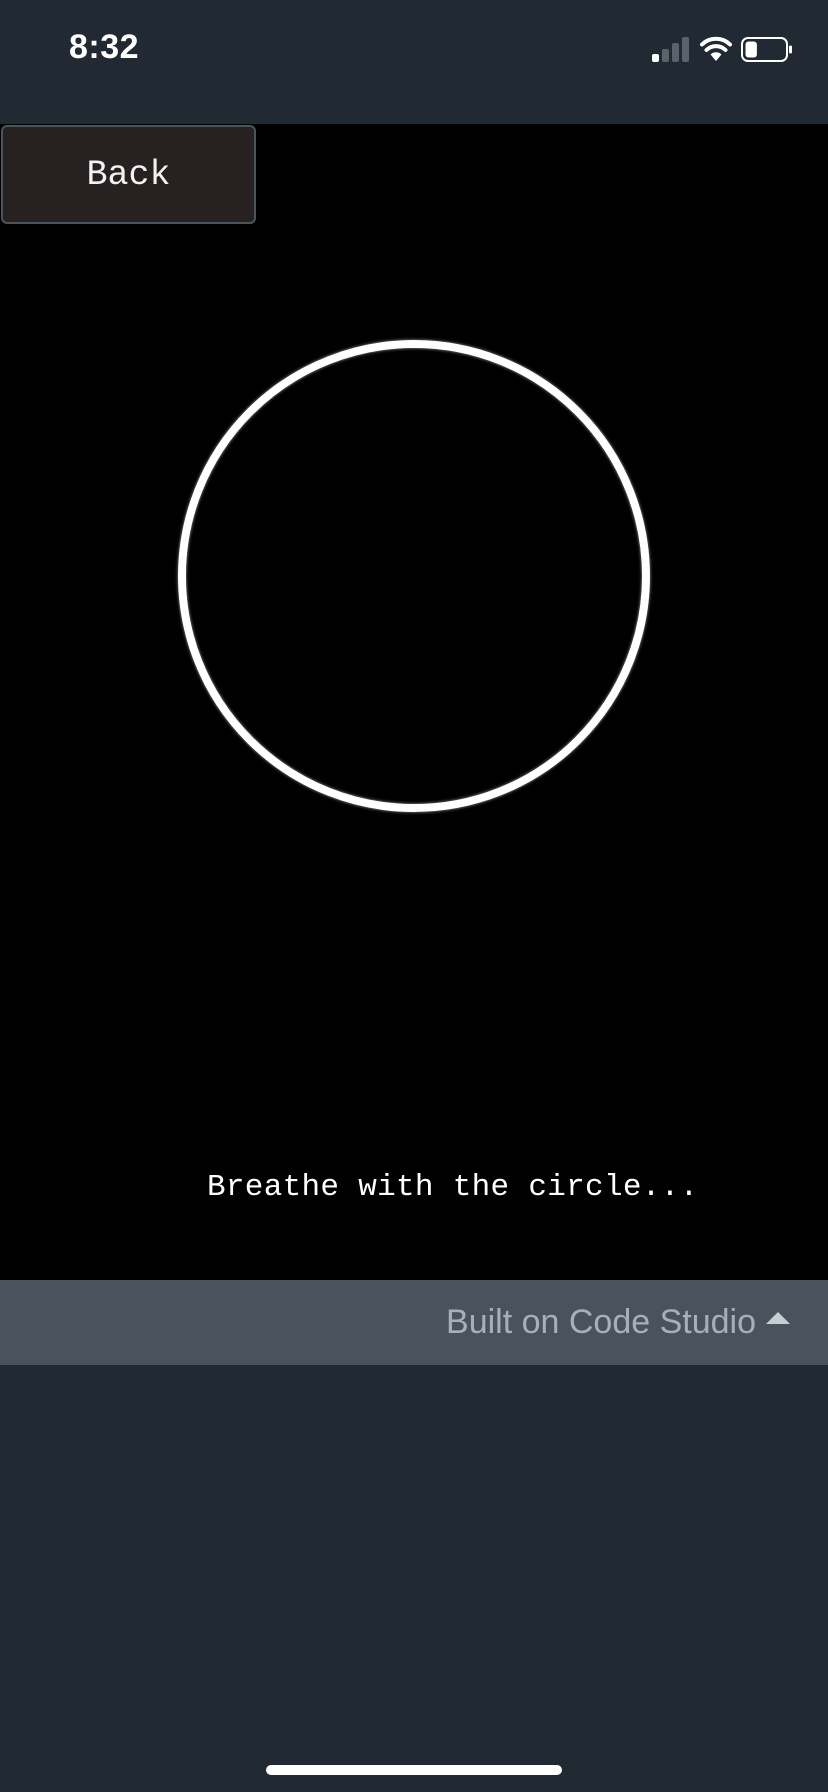 The width and height of the screenshot is (828, 1792). I want to click on back-button: Back, so click(128, 174).